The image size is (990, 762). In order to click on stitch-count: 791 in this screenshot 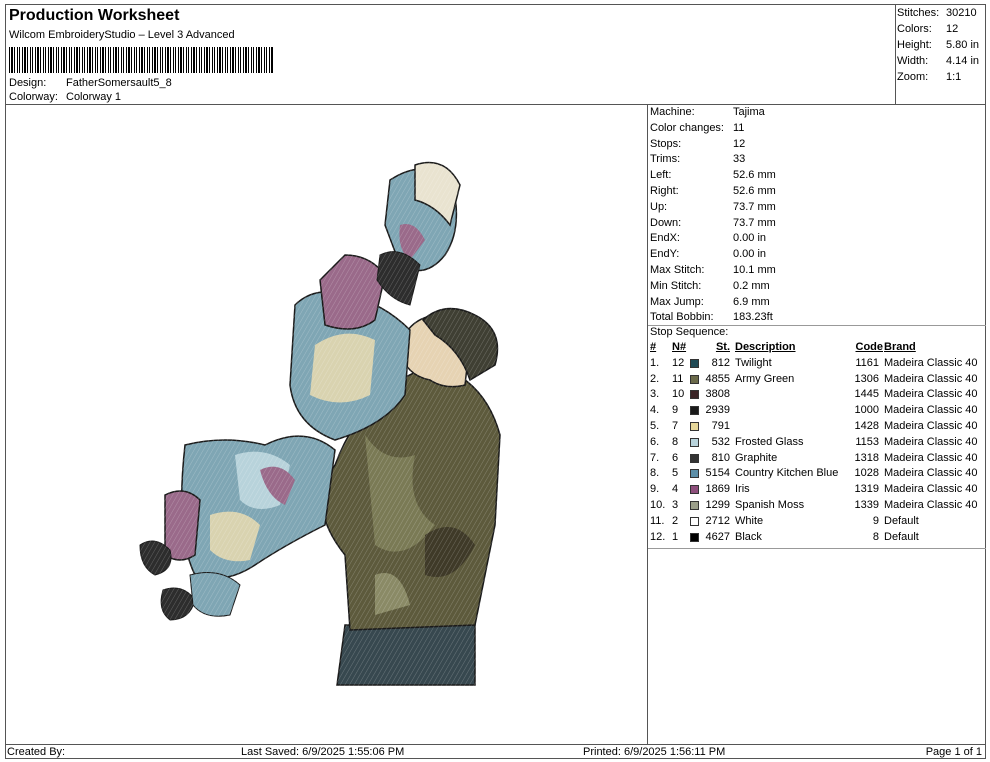, I will do `click(720, 426)`.